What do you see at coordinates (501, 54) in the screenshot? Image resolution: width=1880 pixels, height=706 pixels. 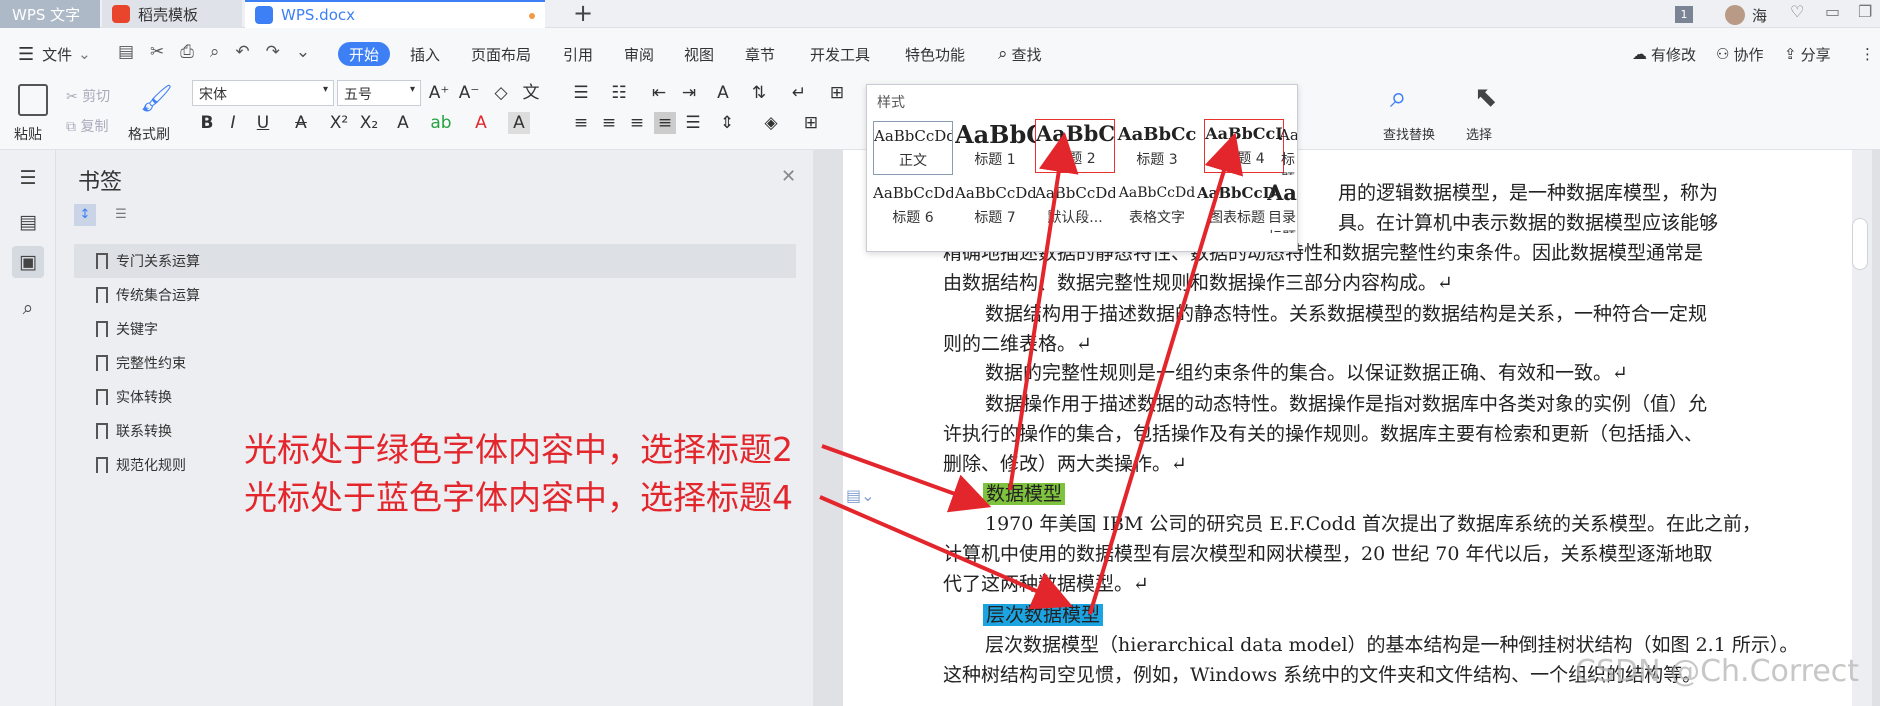 I see `tab-page-layout: 页面布局` at bounding box center [501, 54].